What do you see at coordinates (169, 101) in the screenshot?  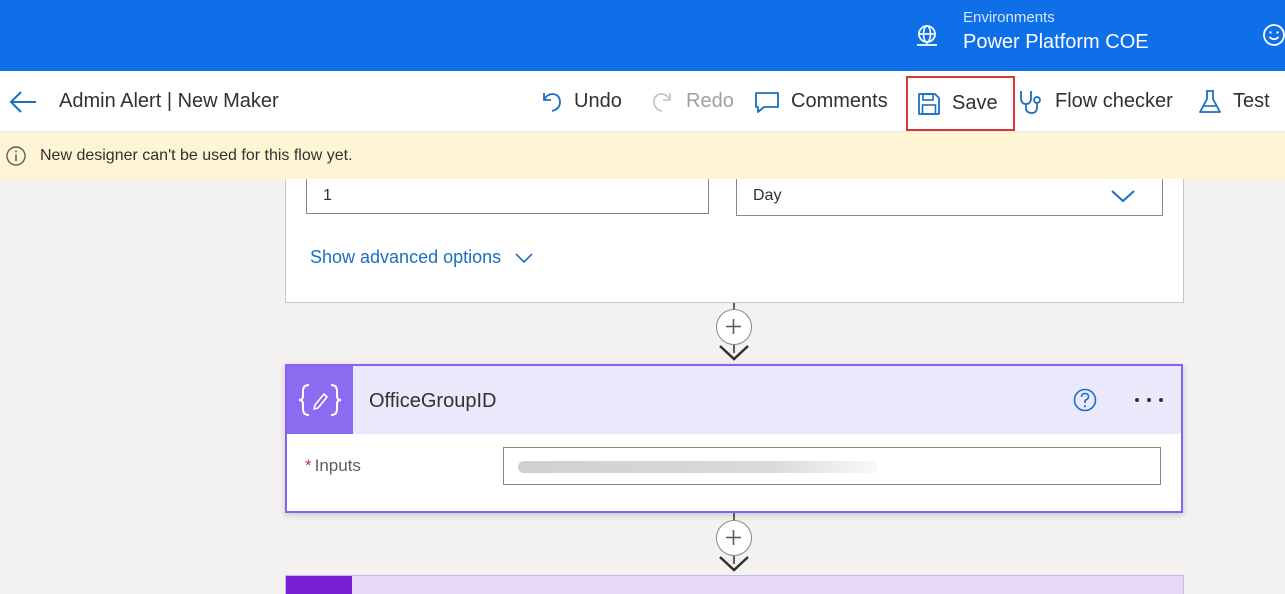 I see `flow-title: Admin Alert | New Maker` at bounding box center [169, 101].